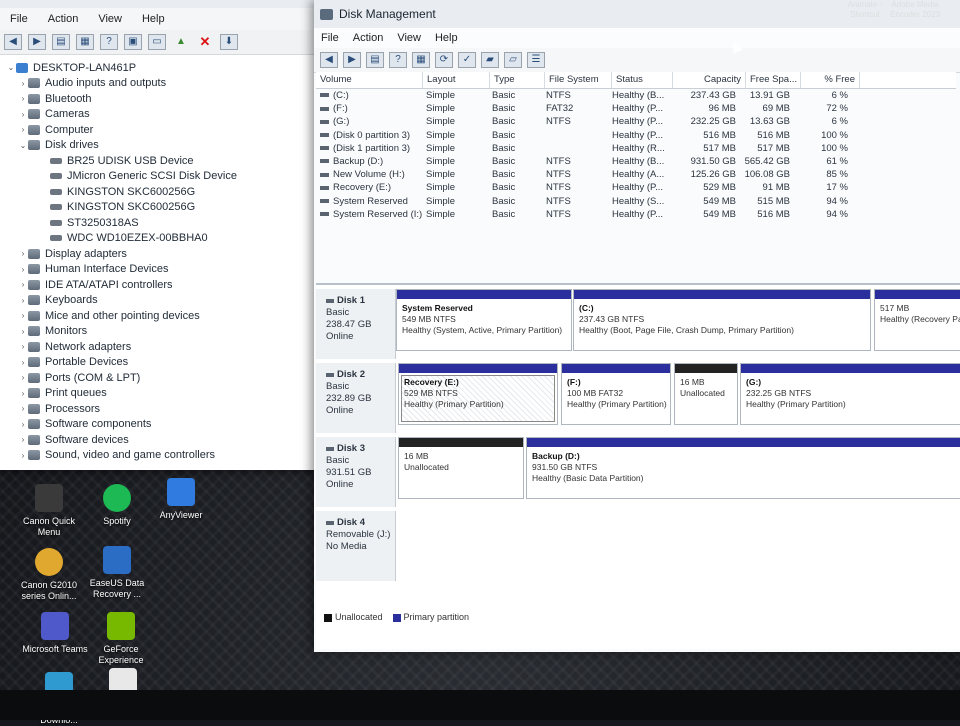  I want to click on tree-item: › Software components, so click(161, 425).